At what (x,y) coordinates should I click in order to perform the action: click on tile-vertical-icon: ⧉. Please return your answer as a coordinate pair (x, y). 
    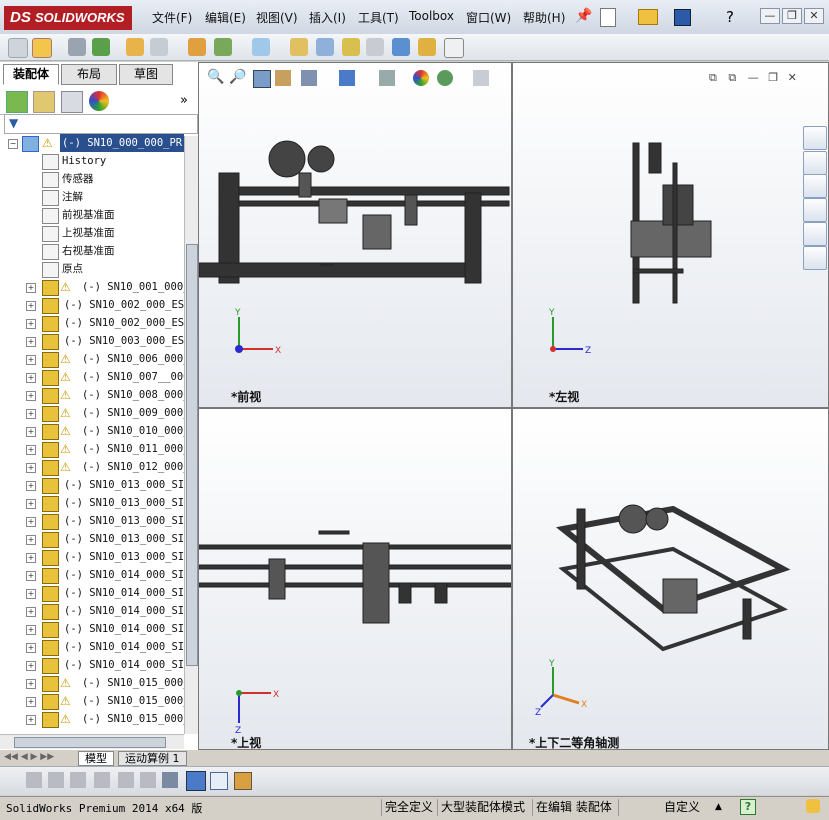
    Looking at the image, I should click on (732, 77).